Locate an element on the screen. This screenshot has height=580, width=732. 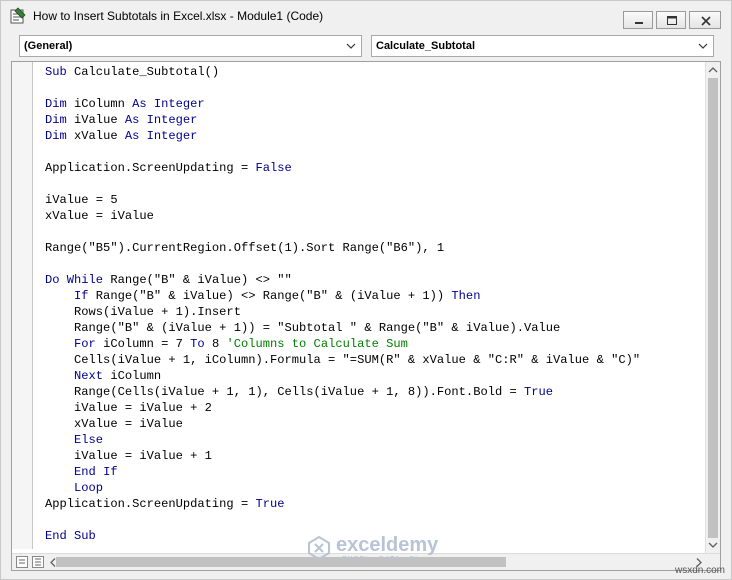
scroll-up-arrow-icon is located at coordinates (713, 70).